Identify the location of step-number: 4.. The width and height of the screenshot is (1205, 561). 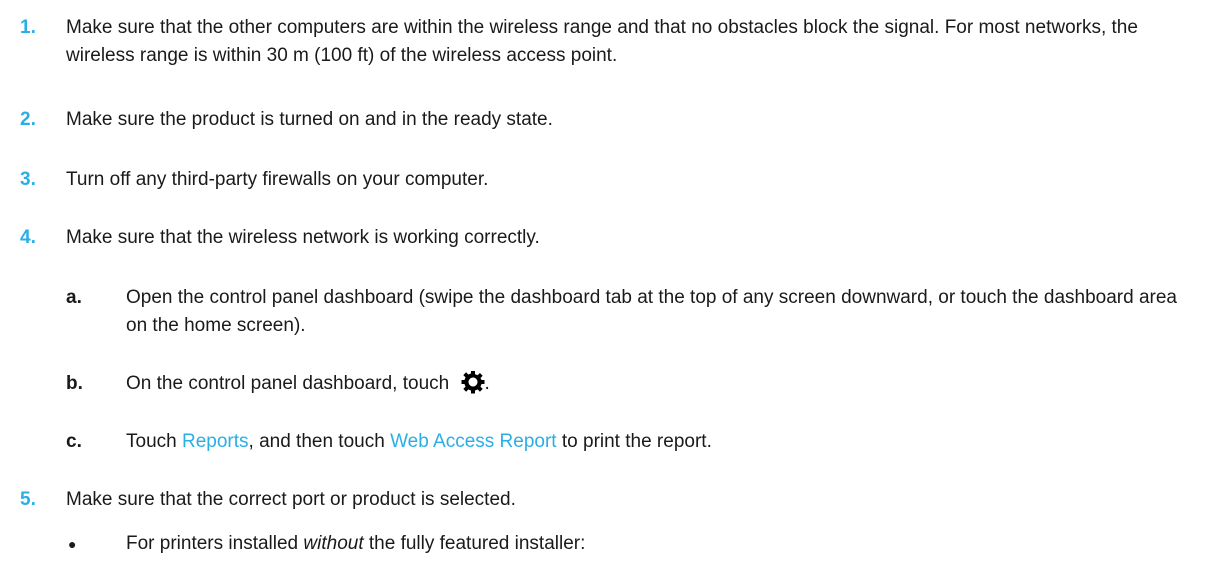
(28, 237).